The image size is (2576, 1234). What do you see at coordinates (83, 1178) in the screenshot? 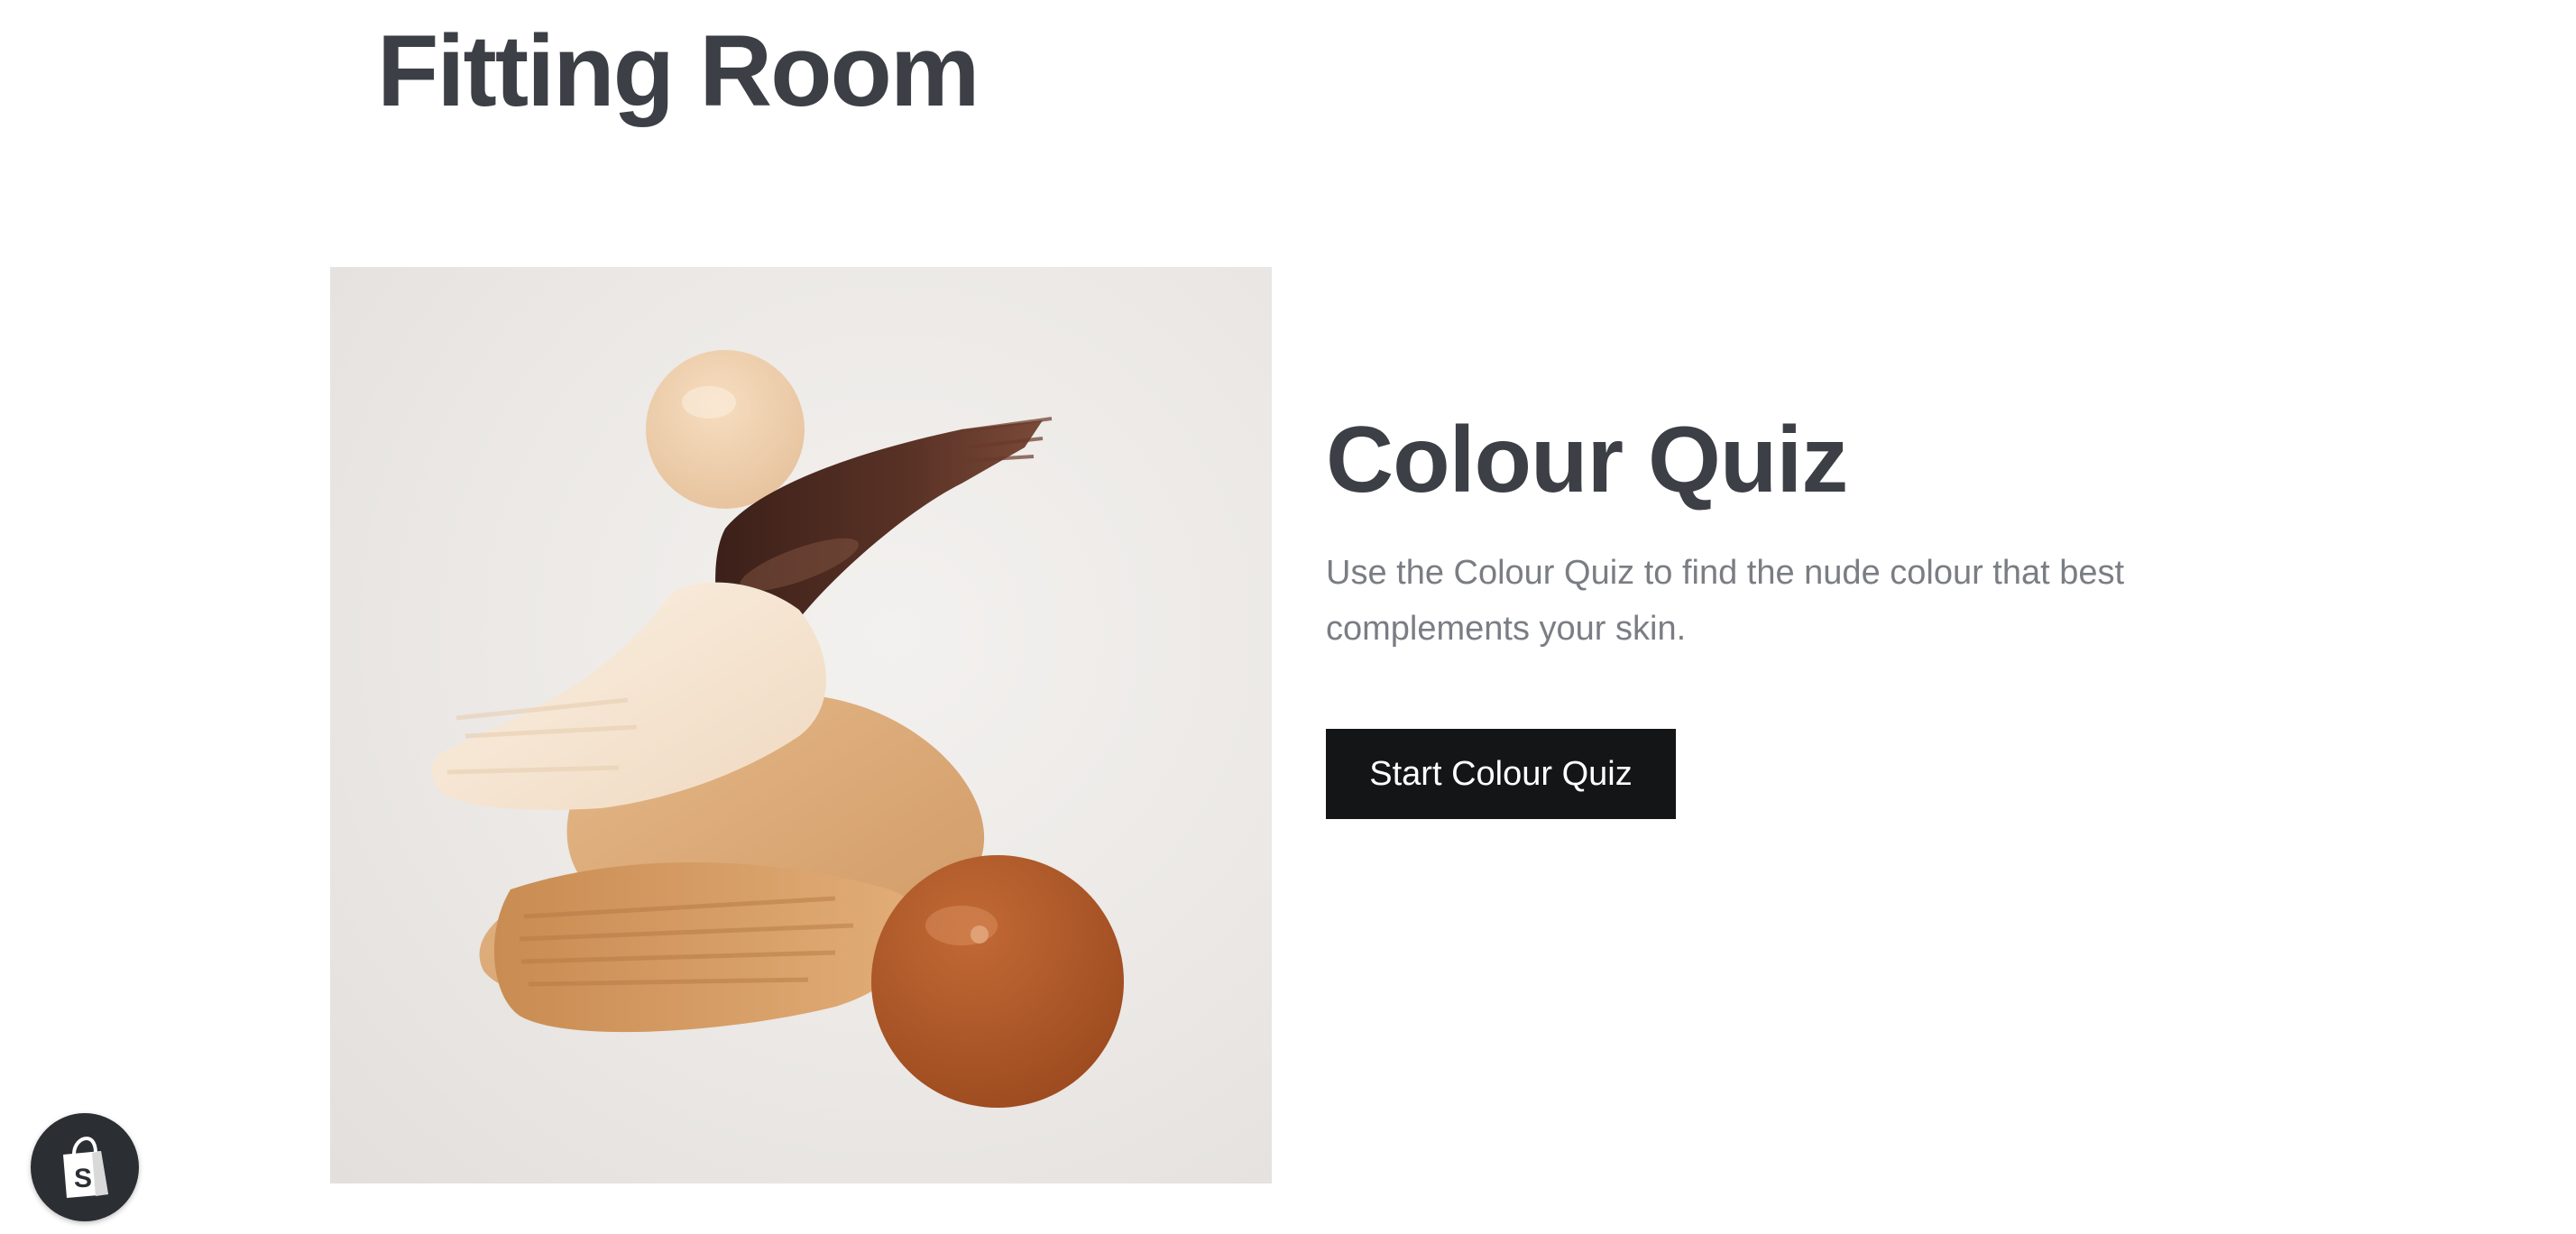
I see `svg-text: S` at bounding box center [83, 1178].